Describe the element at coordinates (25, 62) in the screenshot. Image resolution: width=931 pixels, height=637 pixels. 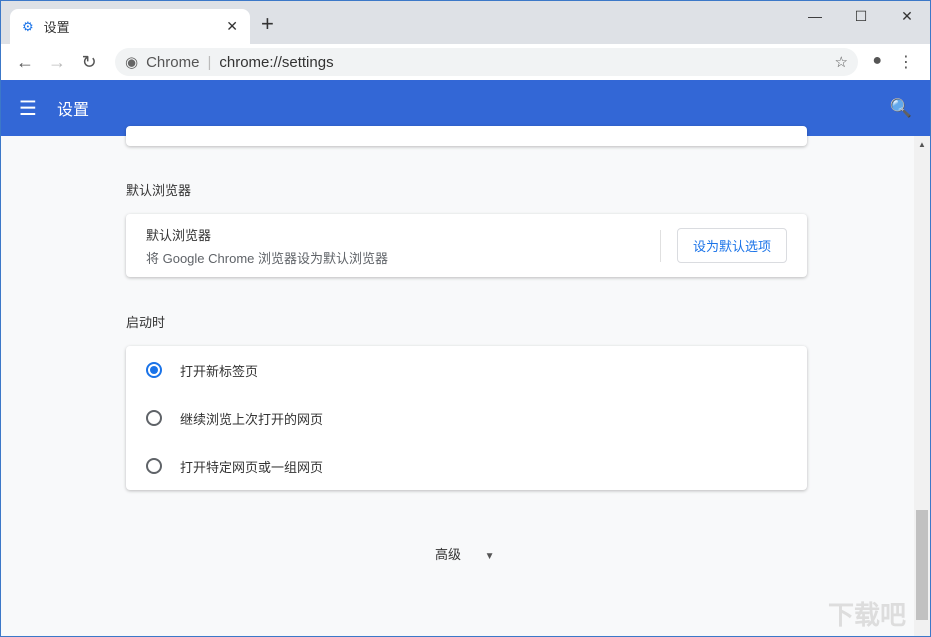
I see `back-button: ←` at that location.